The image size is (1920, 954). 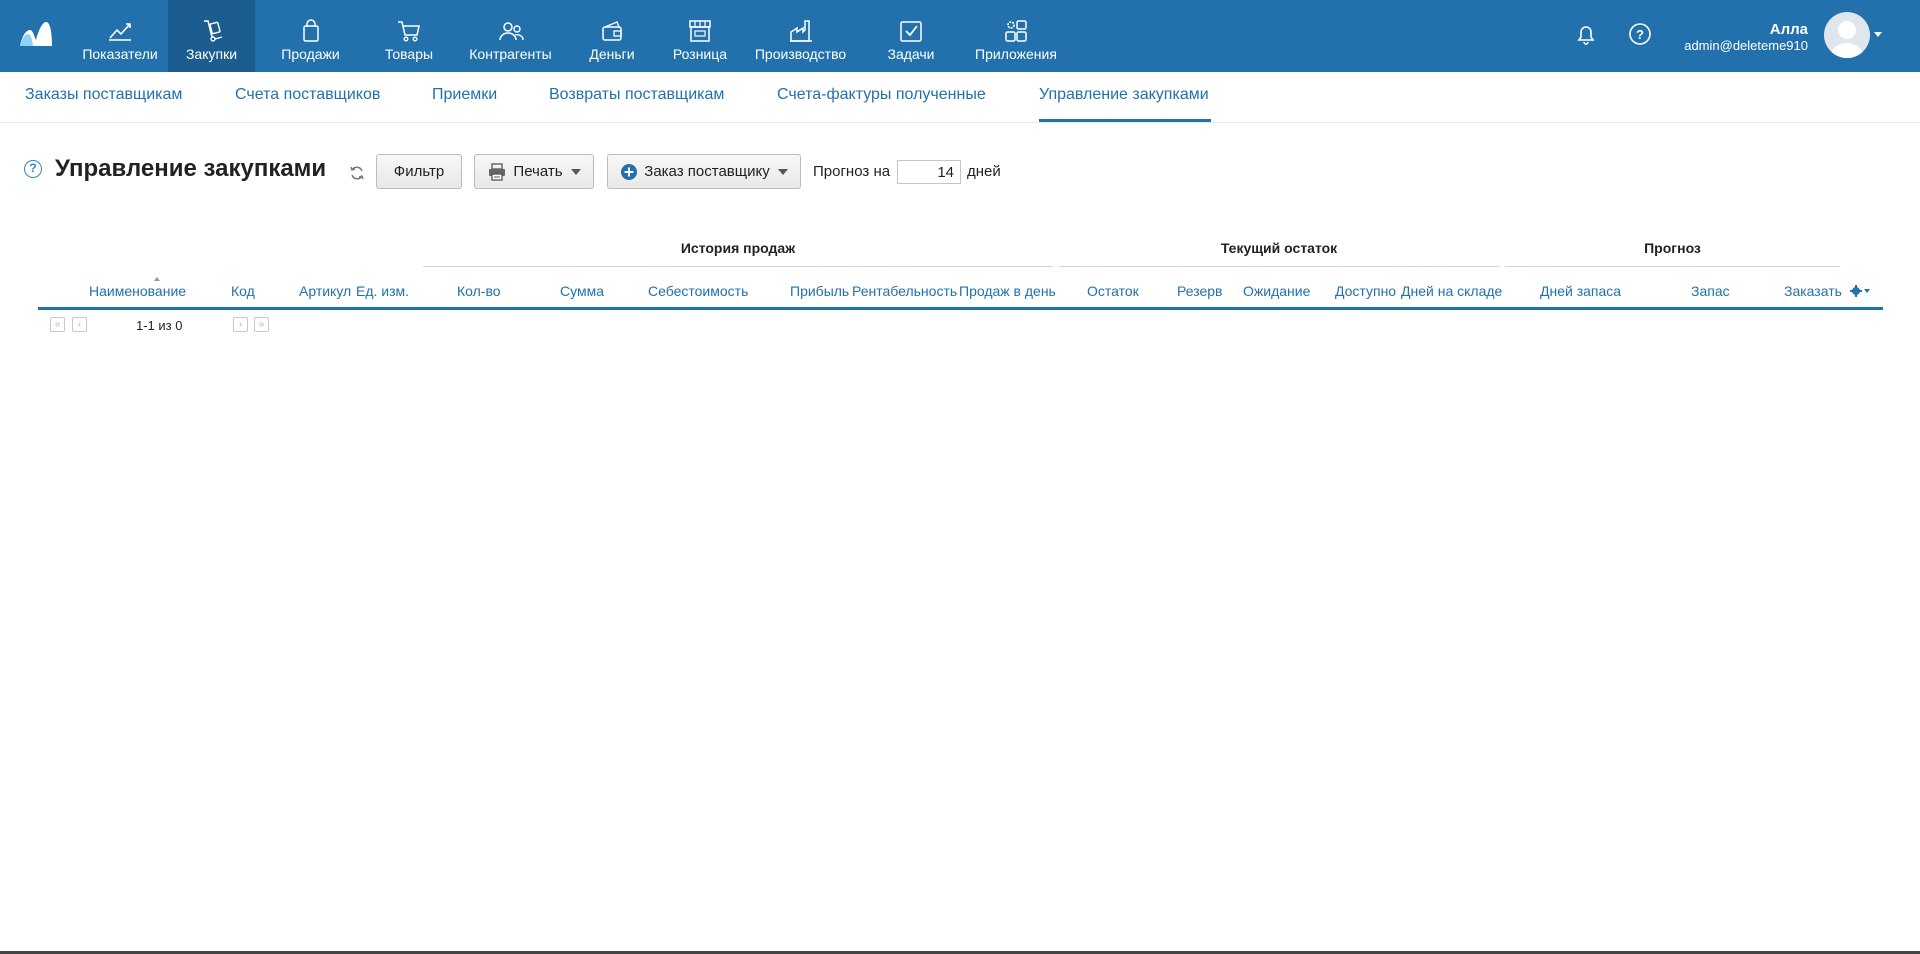 I want to click on nav-item-sales: Продажи, so click(x=310, y=36).